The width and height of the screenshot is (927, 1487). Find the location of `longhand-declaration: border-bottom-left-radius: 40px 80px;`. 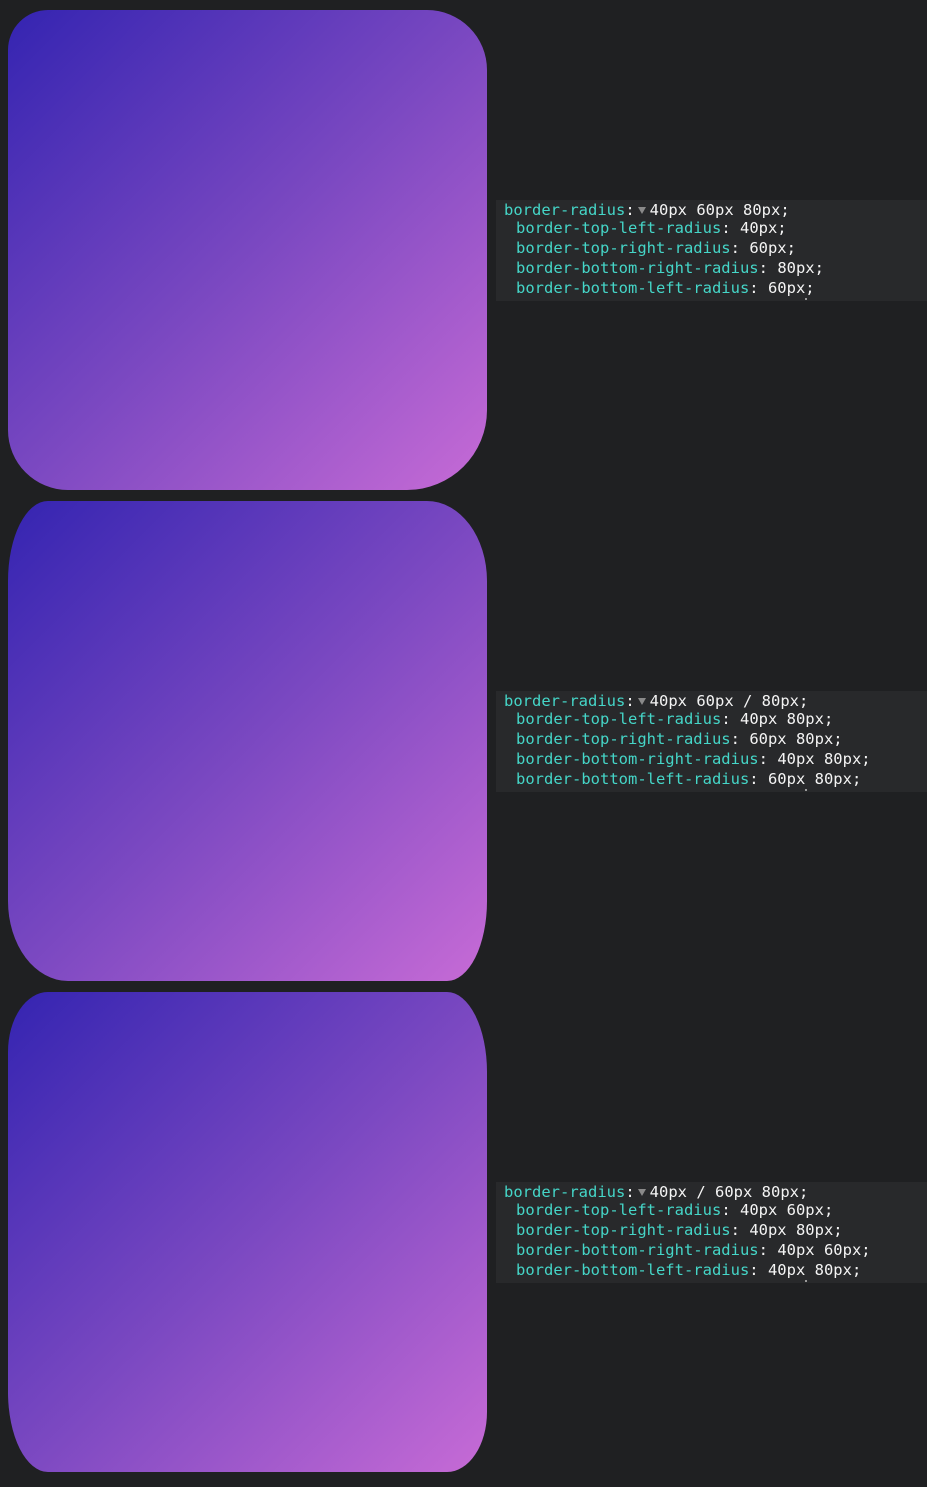

longhand-declaration: border-bottom-left-radius: 40px 80px; is located at coordinates (689, 1270).